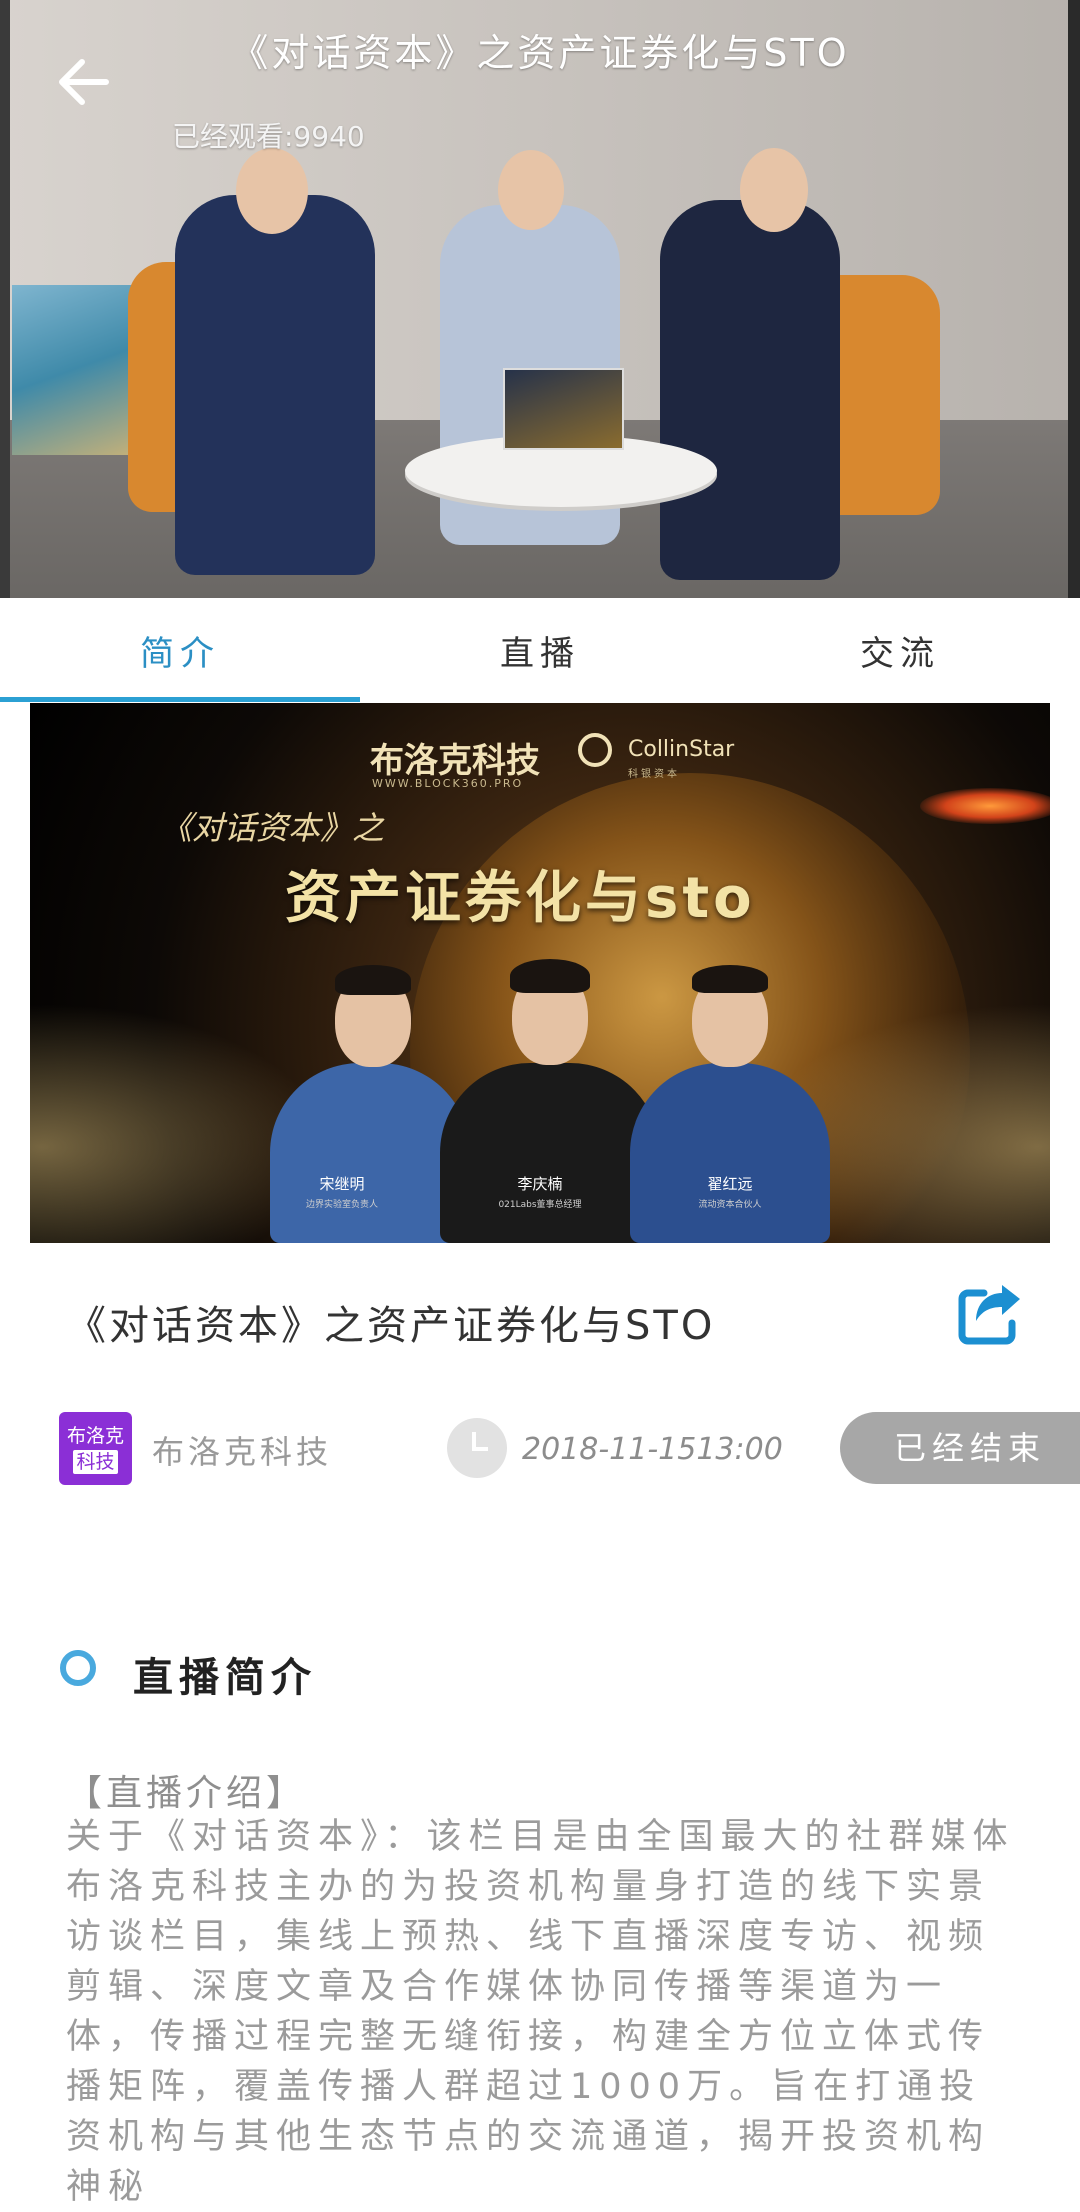 This screenshot has width=1080, height=2212. I want to click on guest-middle-body, so click(550, 1153).